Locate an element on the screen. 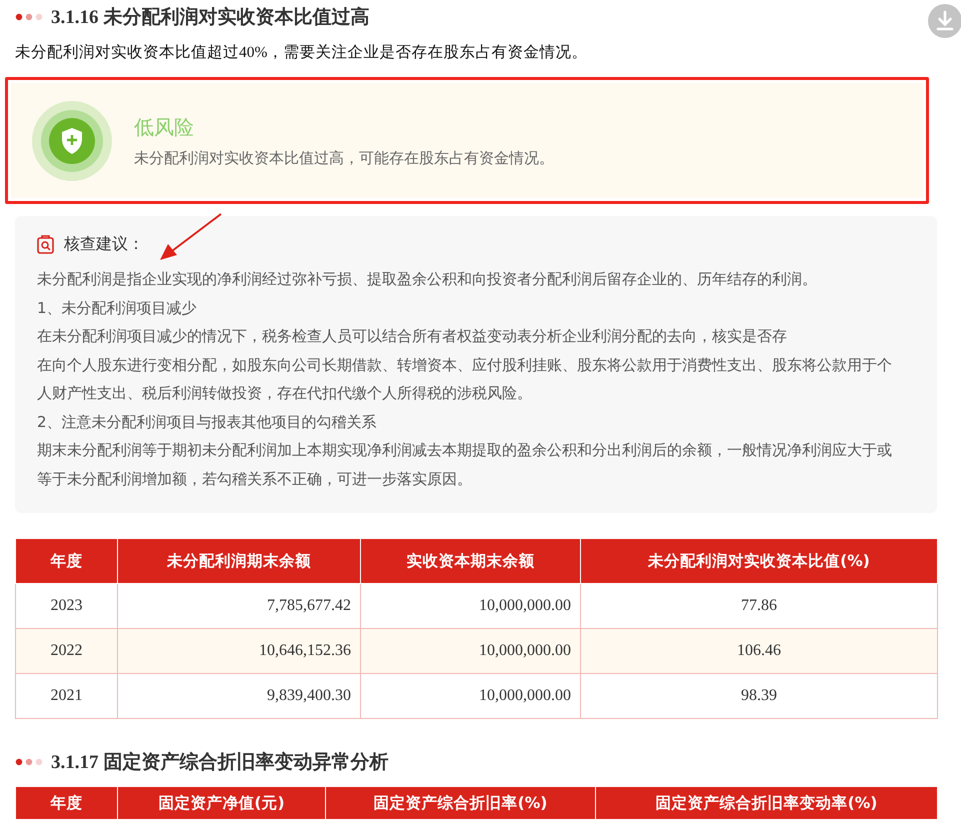  summary-text: 未分配利润对实收资本比值超过40%，需要关注企业是否存在股东占有资金情况。 is located at coordinates (301, 53).